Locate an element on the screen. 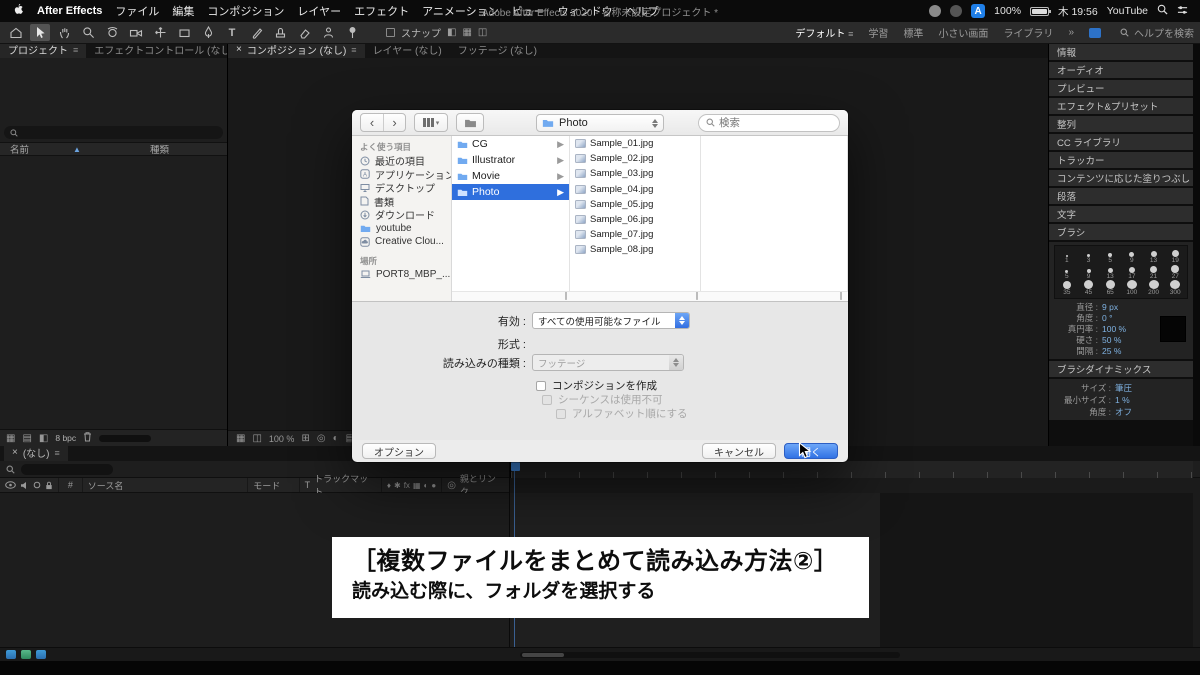  cancel-button: キャンセル is located at coordinates (739, 451).